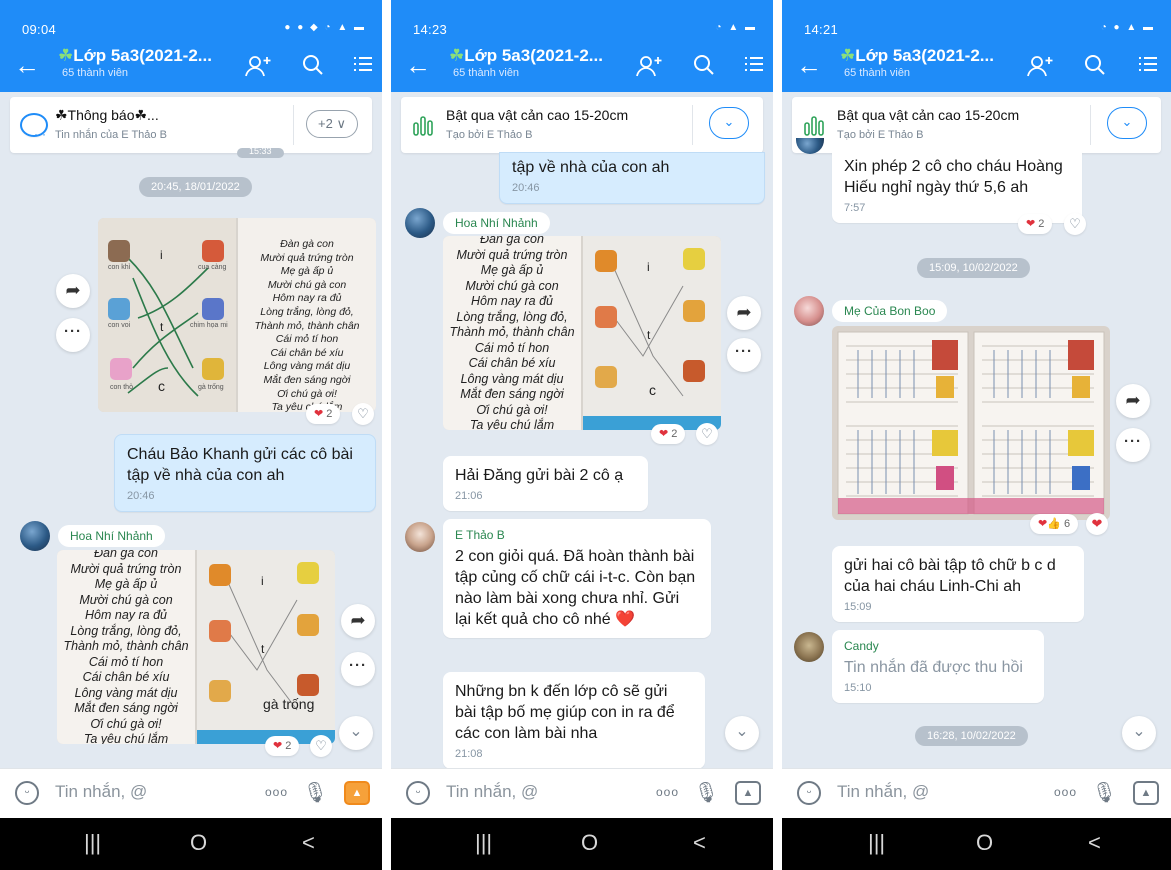 Image resolution: width=1171 pixels, height=870 pixels. Describe the element at coordinates (332, 124) in the screenshot. I see `expand-pinned-button: +2 ∨` at that location.